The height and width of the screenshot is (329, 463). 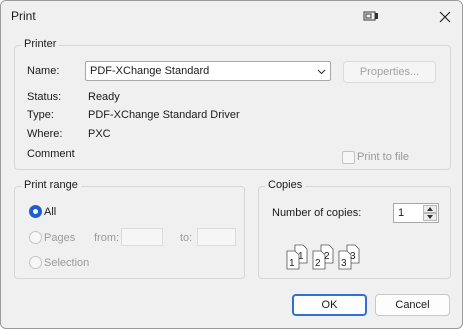 What do you see at coordinates (216, 237) in the screenshot?
I see `to-input` at bounding box center [216, 237].